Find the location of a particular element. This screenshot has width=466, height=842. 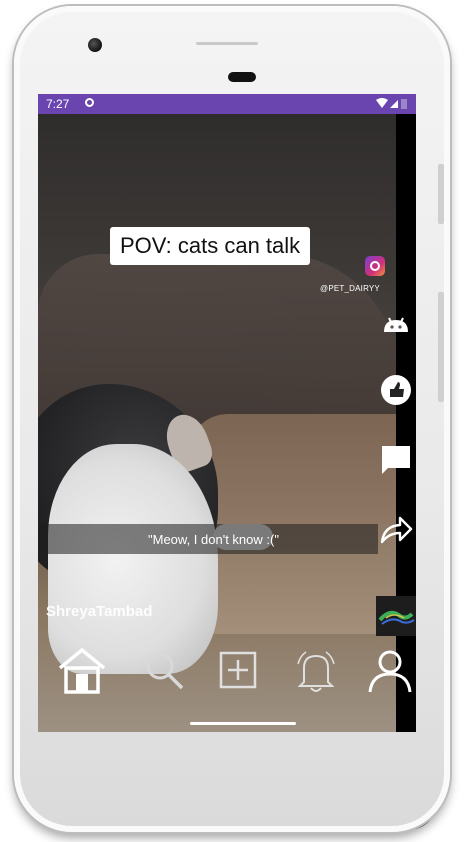

video-caption: POV: cats can talk is located at coordinates (210, 246).